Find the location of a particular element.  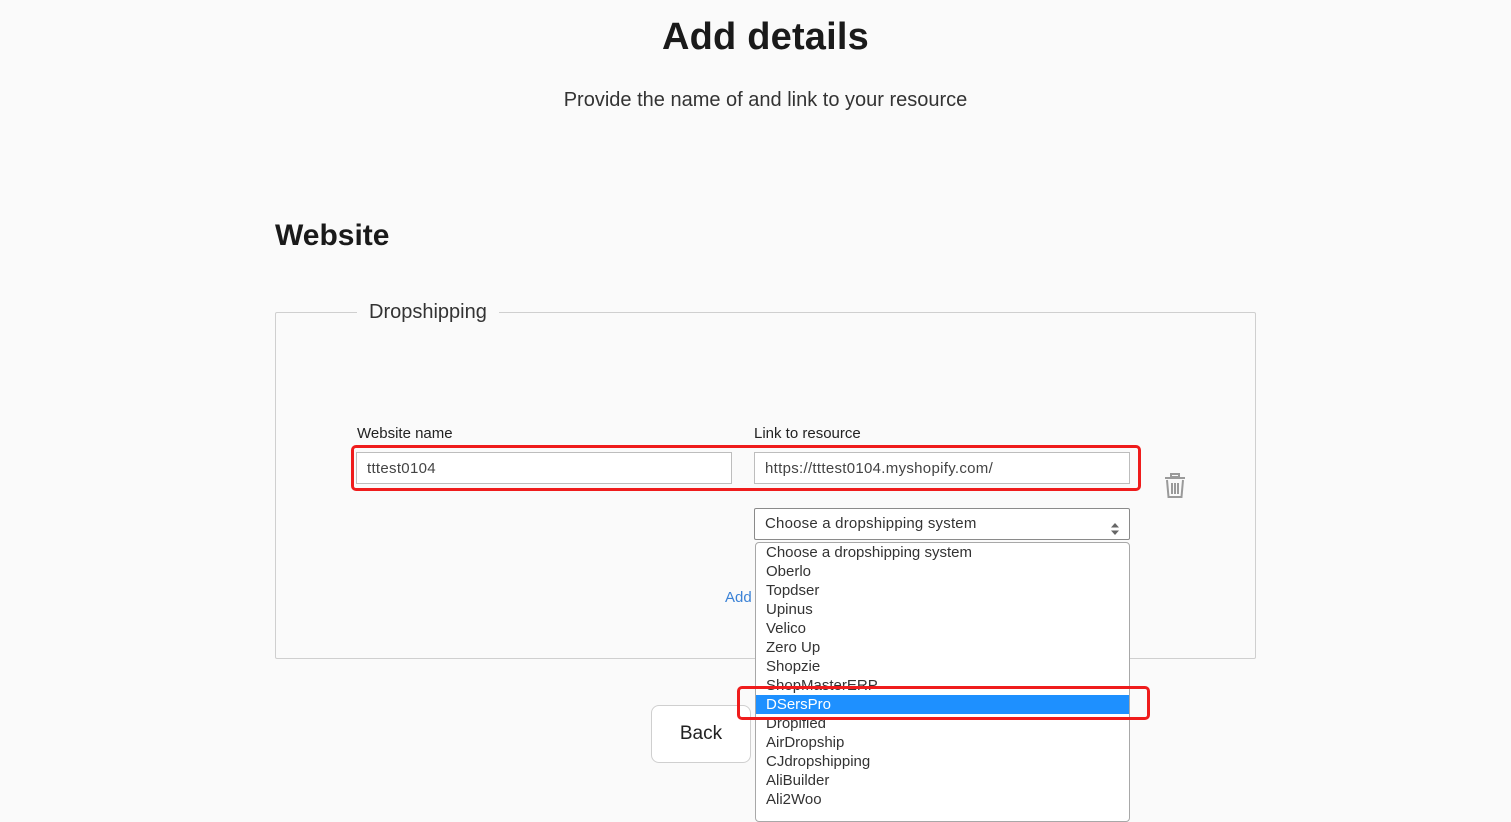

annotation-box-fields is located at coordinates (746, 468).